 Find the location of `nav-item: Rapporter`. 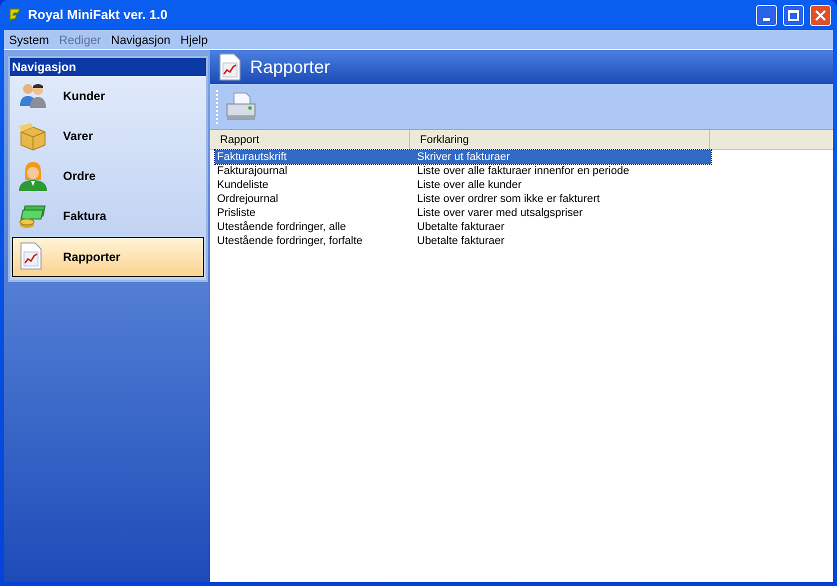

nav-item: Rapporter is located at coordinates (108, 257).